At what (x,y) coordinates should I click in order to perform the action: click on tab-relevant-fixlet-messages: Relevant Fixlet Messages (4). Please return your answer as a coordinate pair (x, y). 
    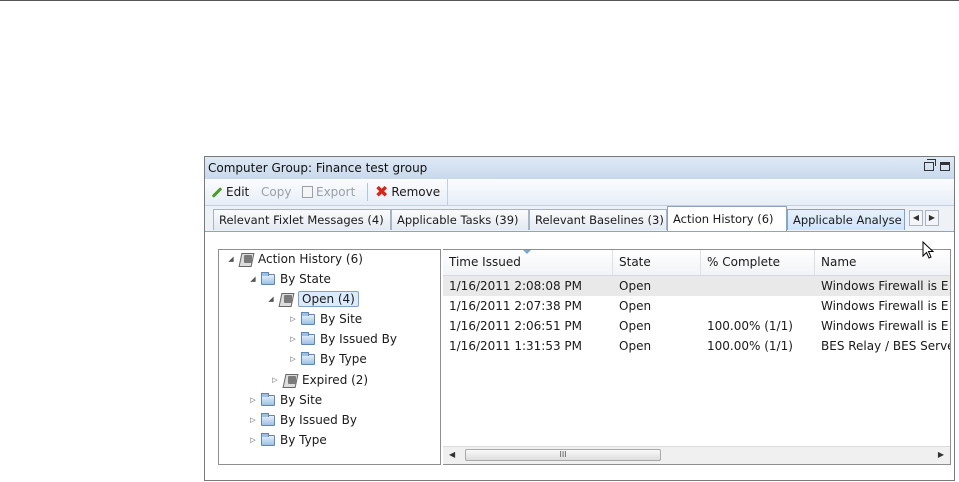
    Looking at the image, I should click on (302, 219).